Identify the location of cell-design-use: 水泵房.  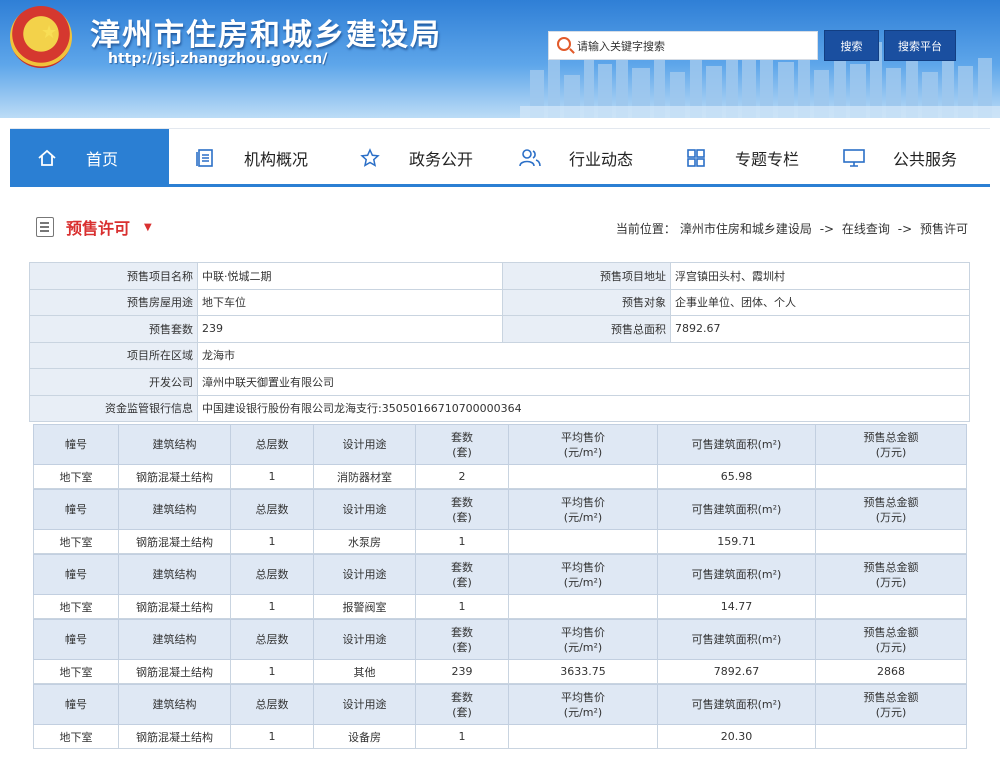
(364, 541).